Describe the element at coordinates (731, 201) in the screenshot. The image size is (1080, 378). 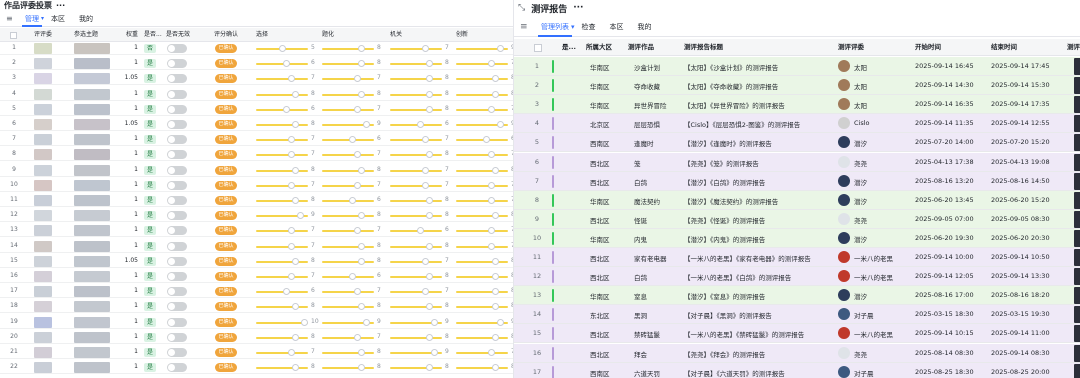
I see `report-title-cell: 【潜汐】《魔法契约》的测评报告` at that location.